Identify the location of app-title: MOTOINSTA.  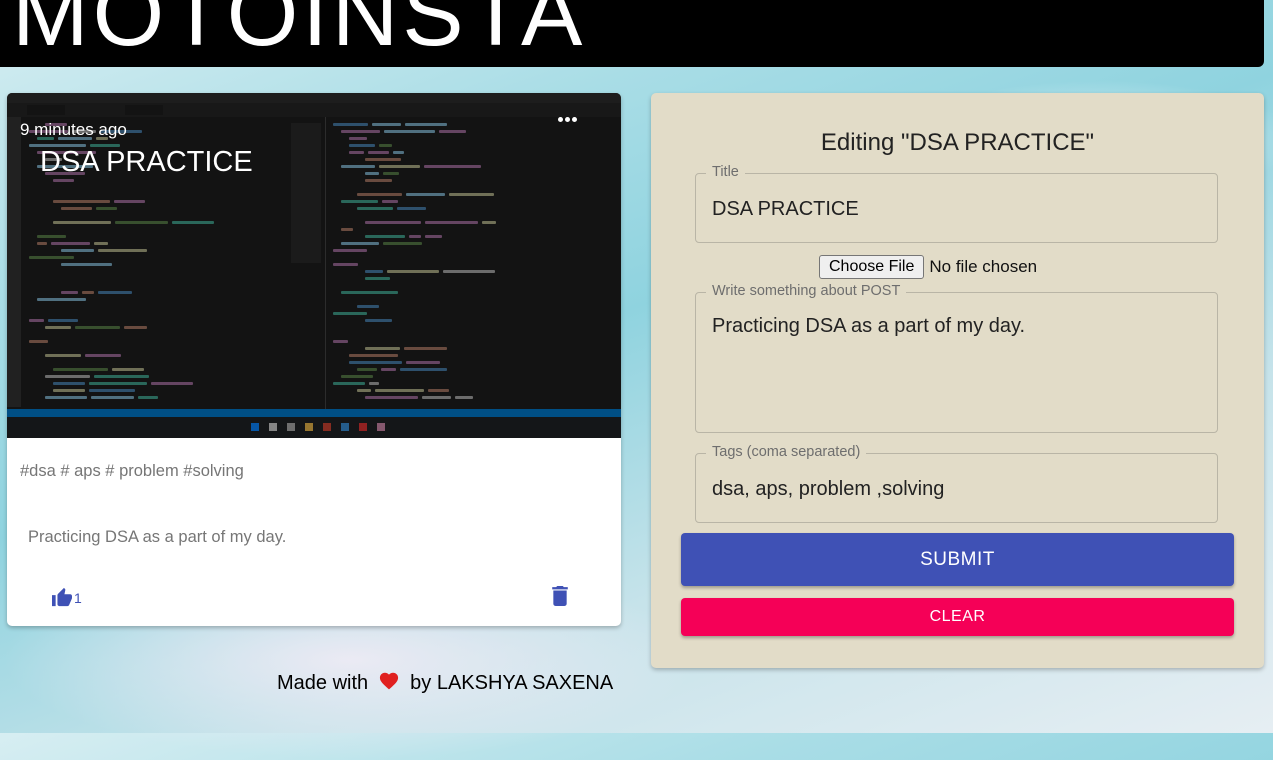
(299, 33).